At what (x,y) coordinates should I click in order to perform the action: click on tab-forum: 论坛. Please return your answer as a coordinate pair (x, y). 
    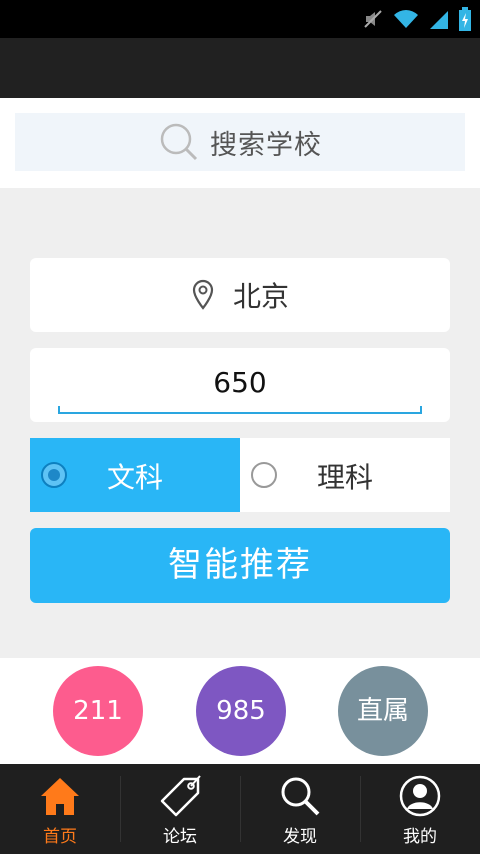
    Looking at the image, I should click on (180, 809).